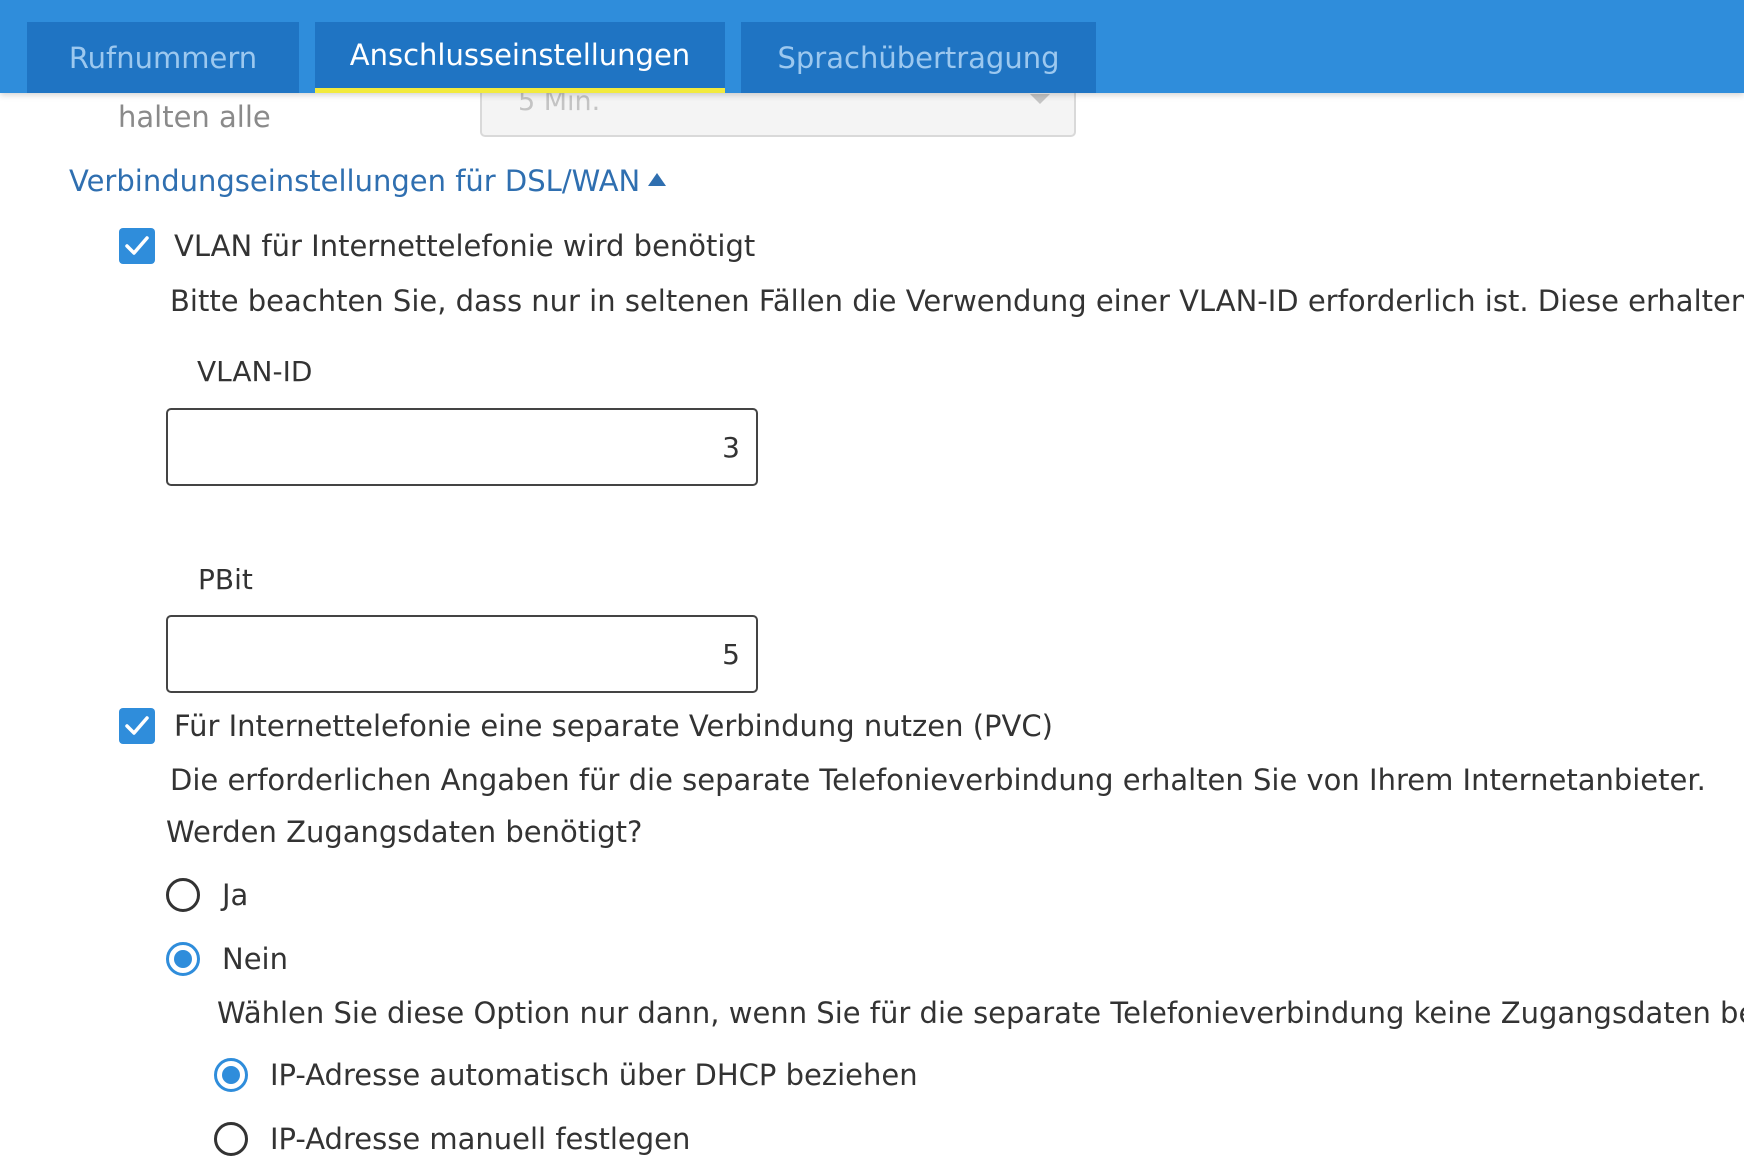  I want to click on halten-label: halten alle, so click(194, 117).